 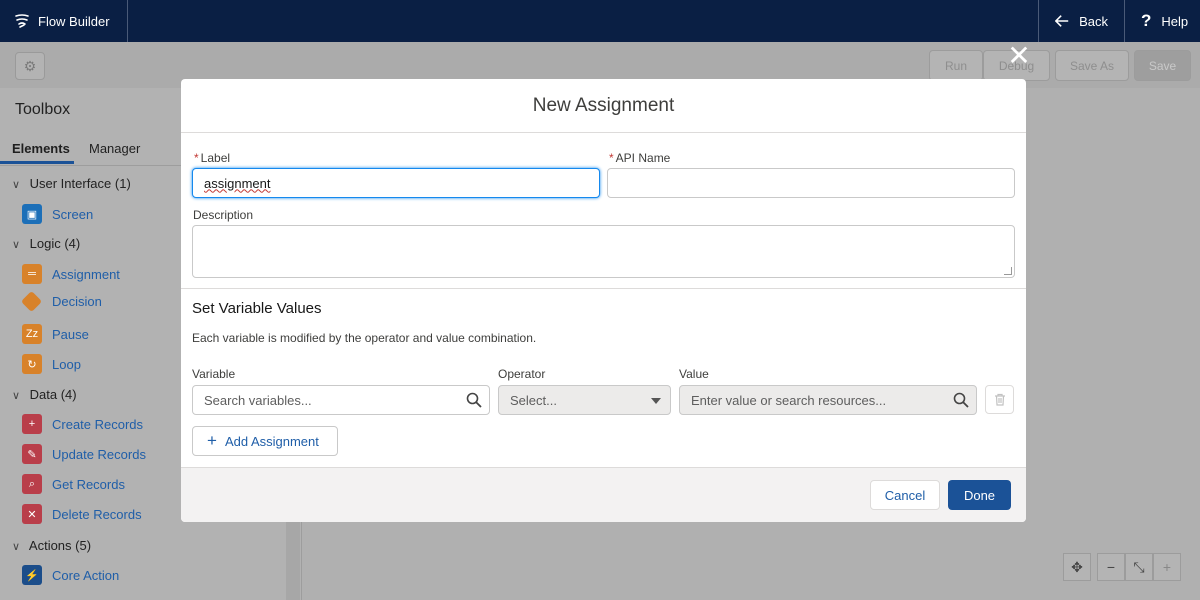 I want to click on flow-logo-icon, so click(x=22, y=21).